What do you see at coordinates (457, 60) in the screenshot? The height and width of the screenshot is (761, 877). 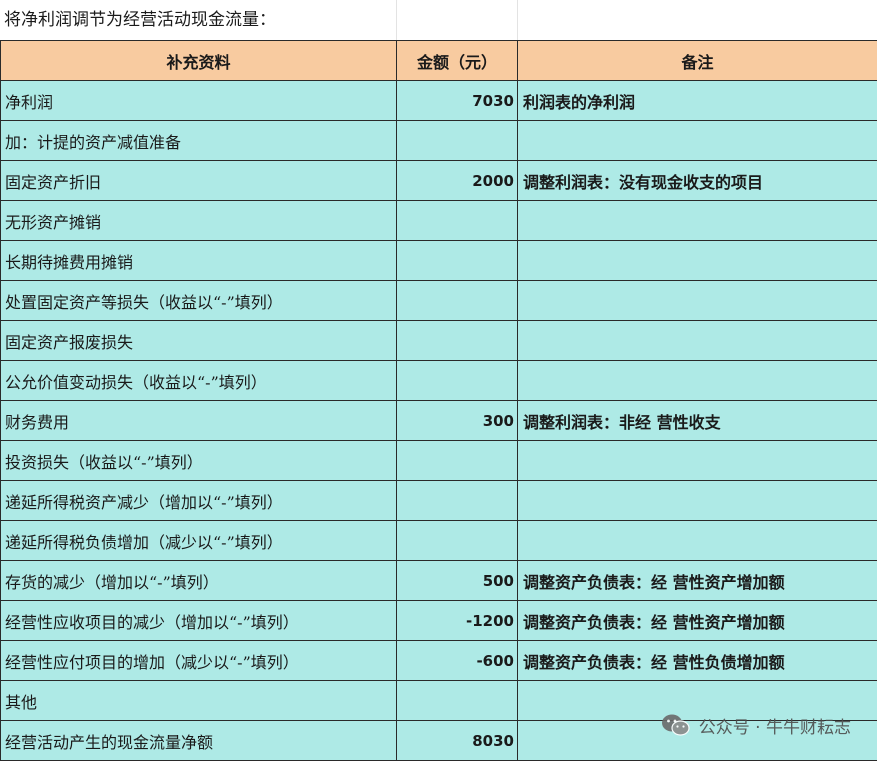 I see `header-amount: 金额（元）` at bounding box center [457, 60].